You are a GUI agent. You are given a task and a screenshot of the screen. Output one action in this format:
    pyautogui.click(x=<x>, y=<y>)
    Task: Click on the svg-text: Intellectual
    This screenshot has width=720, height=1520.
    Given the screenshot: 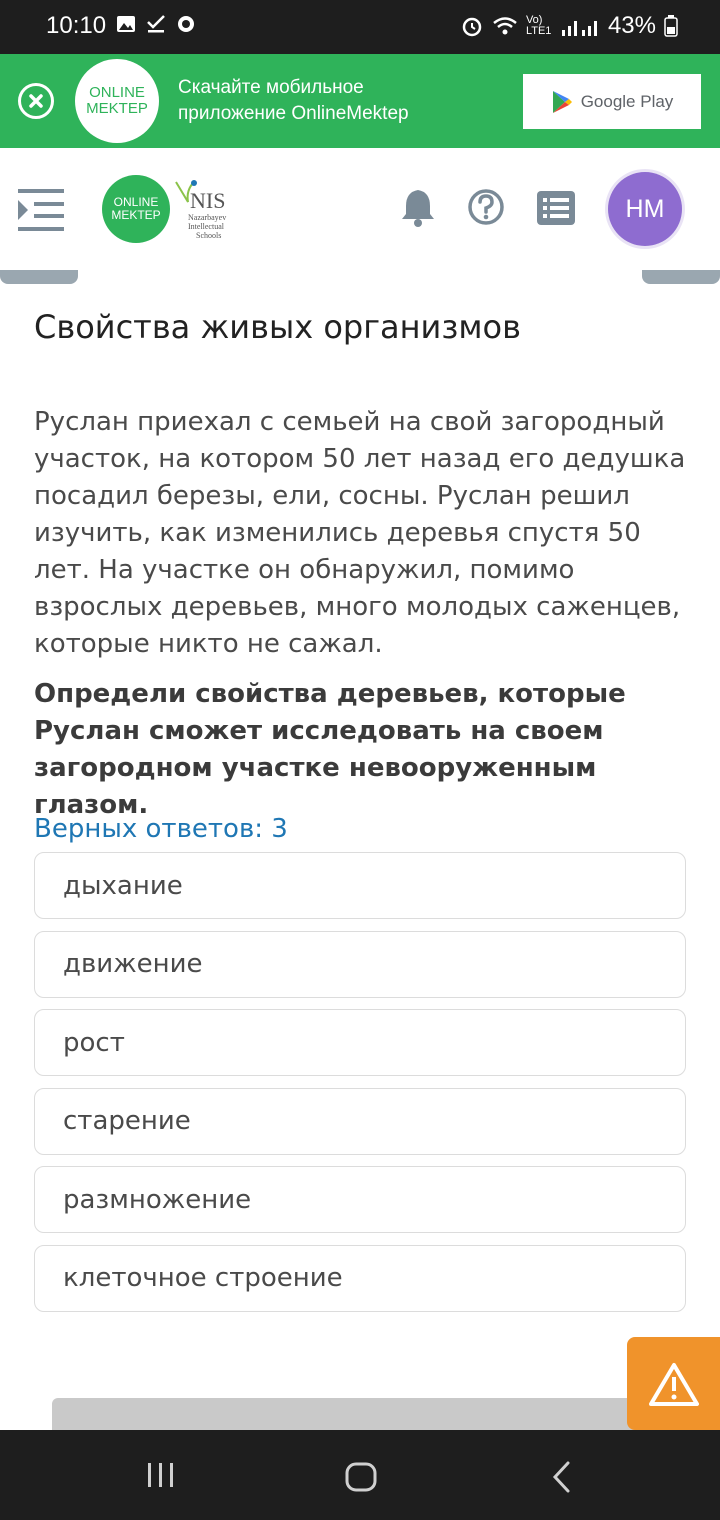 What is the action you would take?
    pyautogui.click(x=206, y=226)
    